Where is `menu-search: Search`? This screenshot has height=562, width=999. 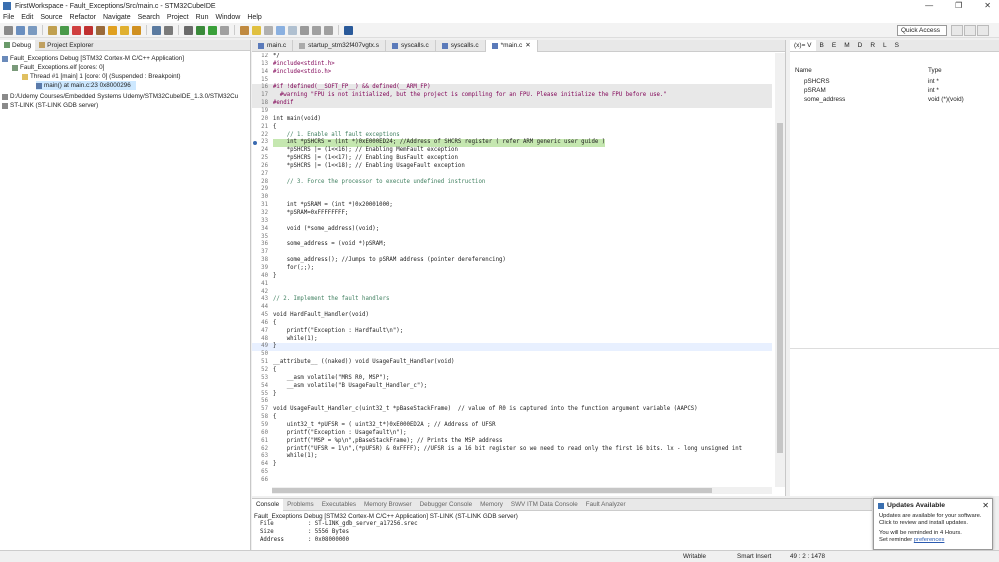
menu-search: Search is located at coordinates (149, 17).